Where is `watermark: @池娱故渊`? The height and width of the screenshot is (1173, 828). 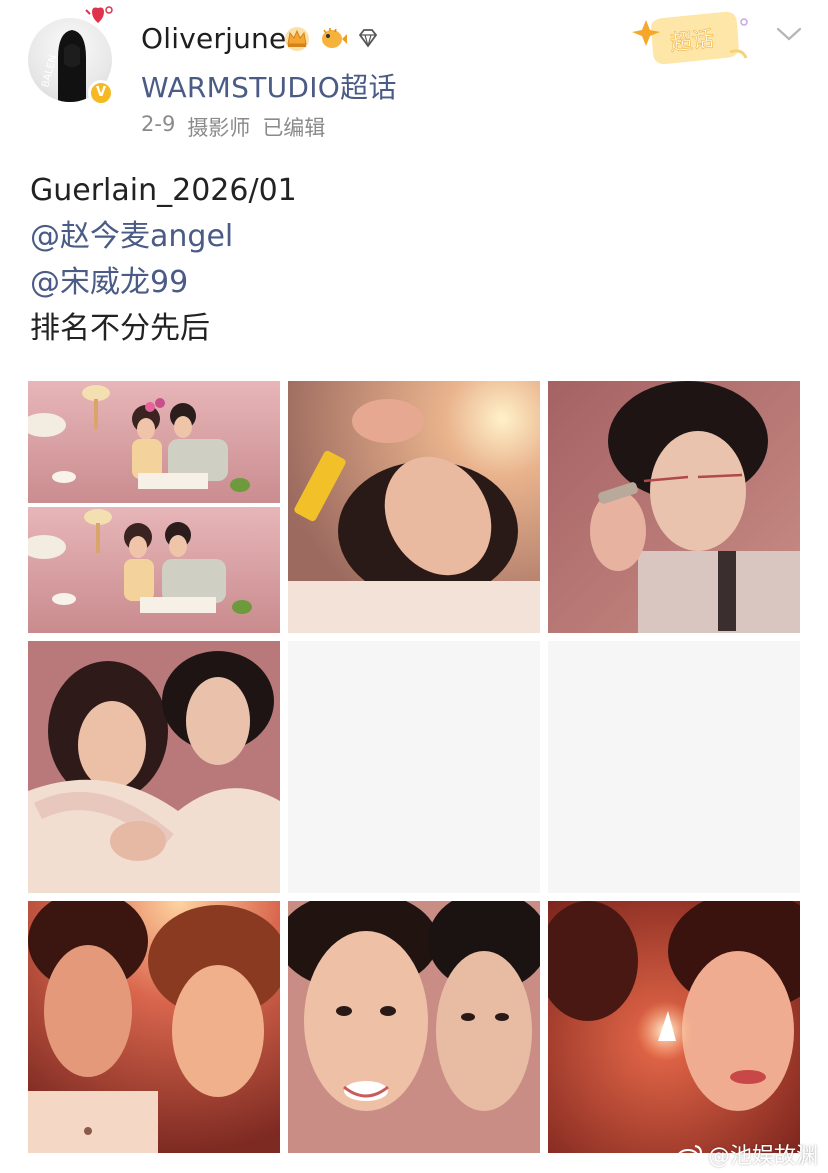
watermark: @池娱故渊 is located at coordinates (747, 1154).